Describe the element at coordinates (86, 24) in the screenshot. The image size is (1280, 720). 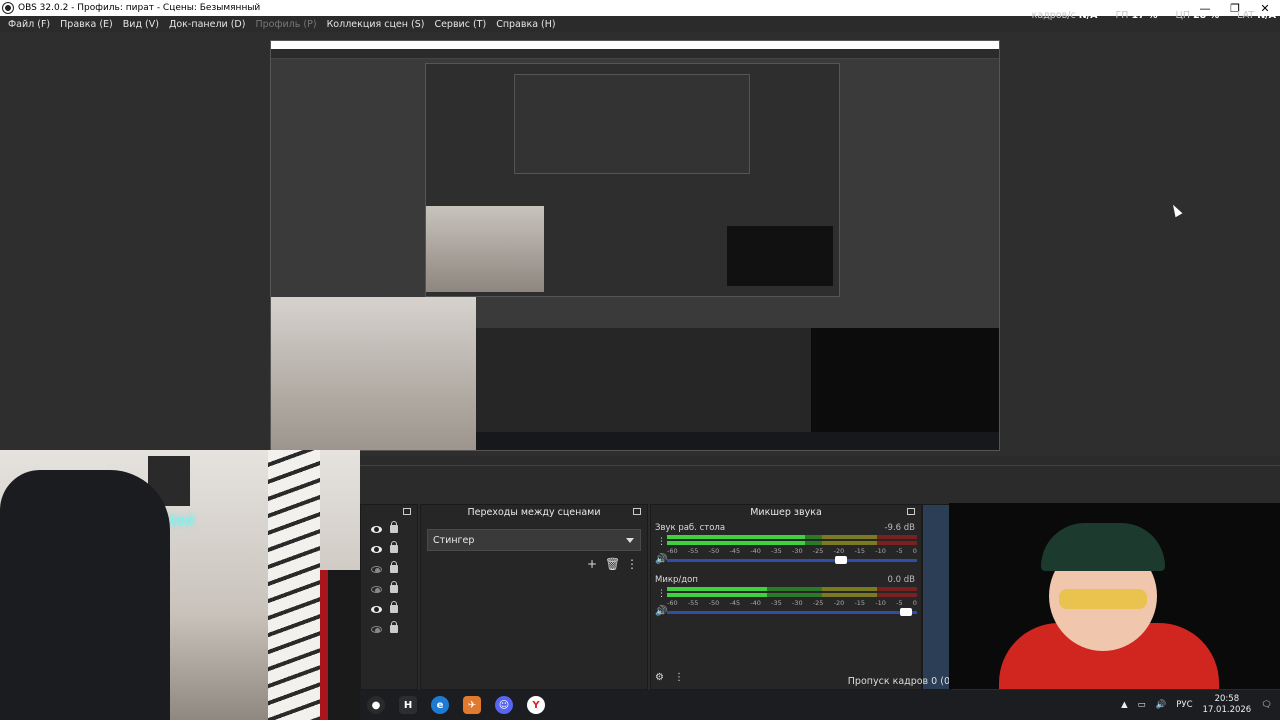
I see `menu-edit: Правка (E)` at that location.